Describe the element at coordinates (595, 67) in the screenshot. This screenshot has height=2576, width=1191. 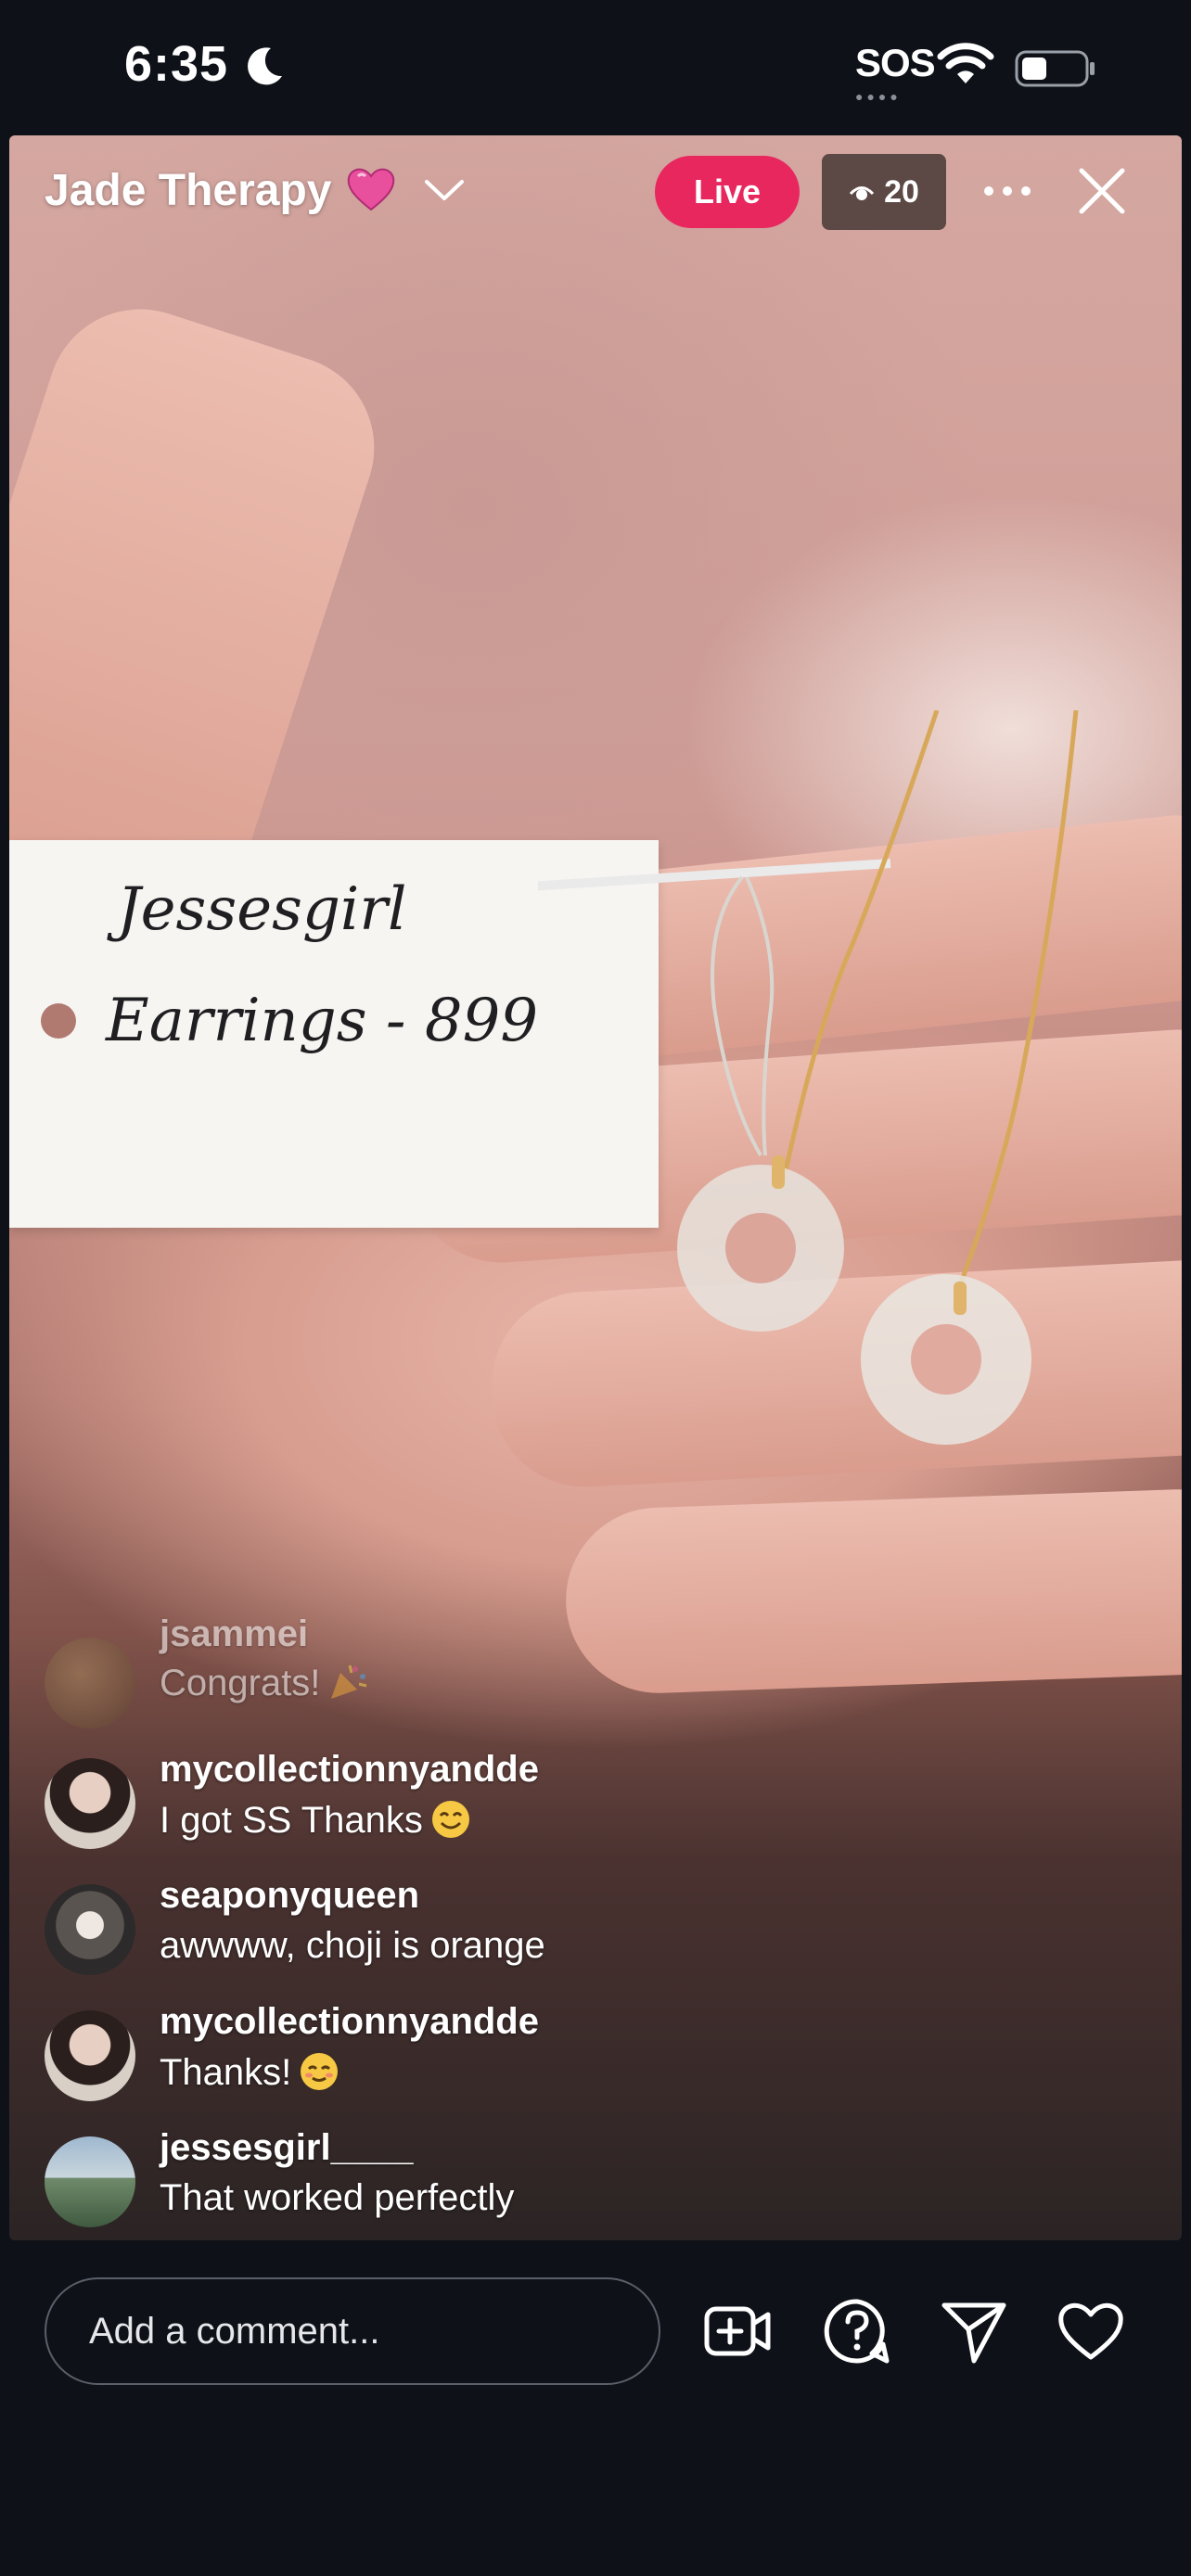
I see `status-bar: 6:35 SOS ●●●●` at that location.